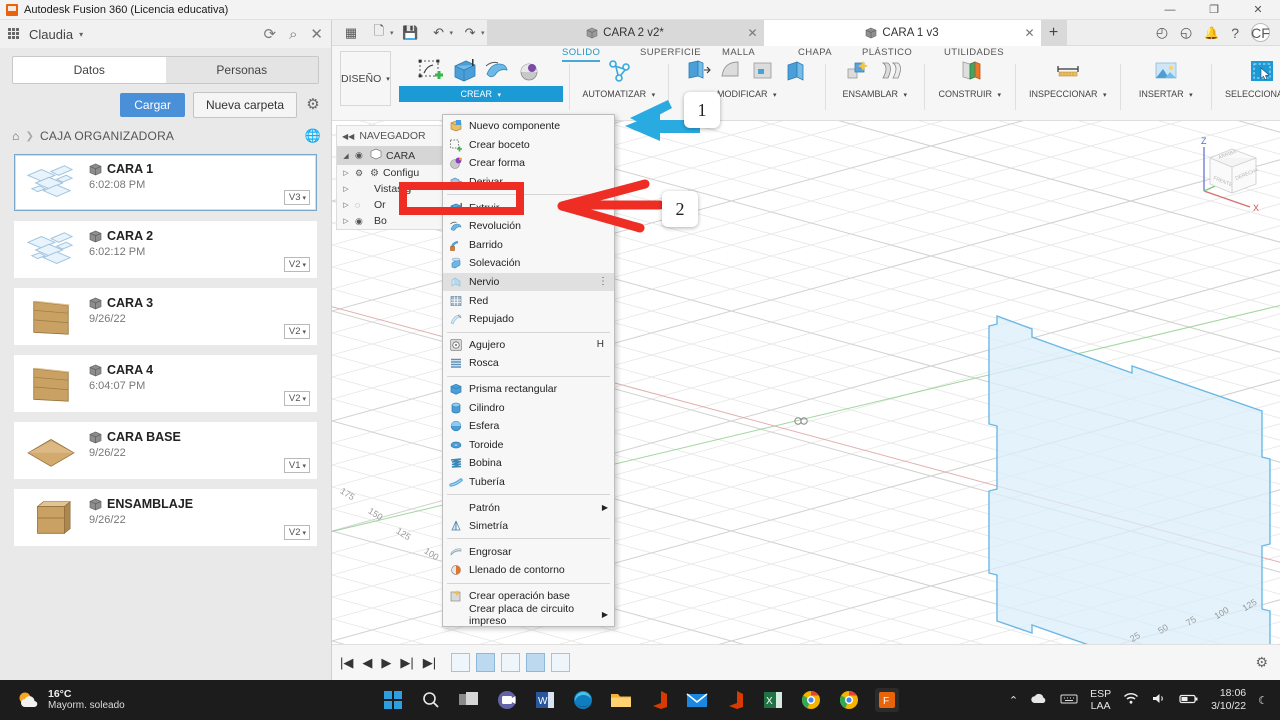 The height and width of the screenshot is (720, 1280). I want to click on annotation-rect-extruir, so click(461, 198).